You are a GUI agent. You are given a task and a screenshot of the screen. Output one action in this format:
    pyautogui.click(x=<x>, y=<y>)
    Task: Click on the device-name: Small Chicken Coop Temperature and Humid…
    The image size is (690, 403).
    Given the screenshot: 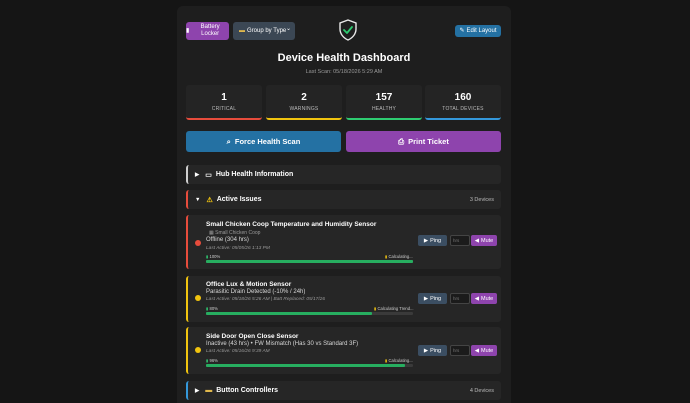 What is the action you would take?
    pyautogui.click(x=291, y=224)
    